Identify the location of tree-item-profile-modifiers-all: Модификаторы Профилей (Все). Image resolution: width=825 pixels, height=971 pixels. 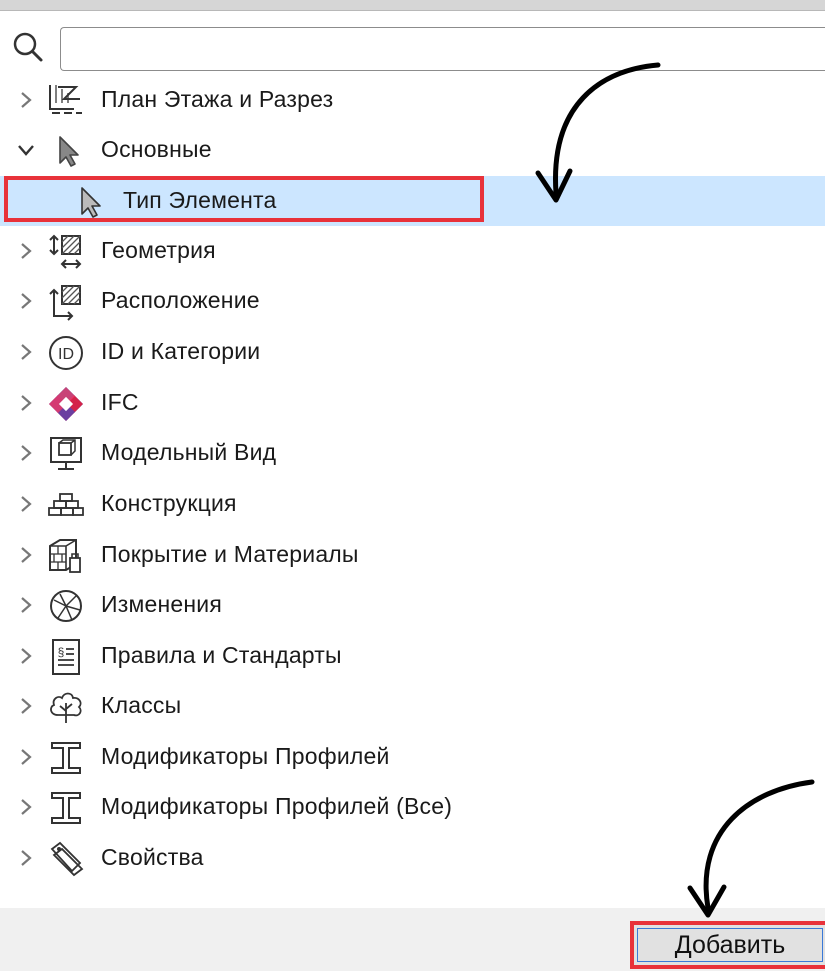
(412, 807).